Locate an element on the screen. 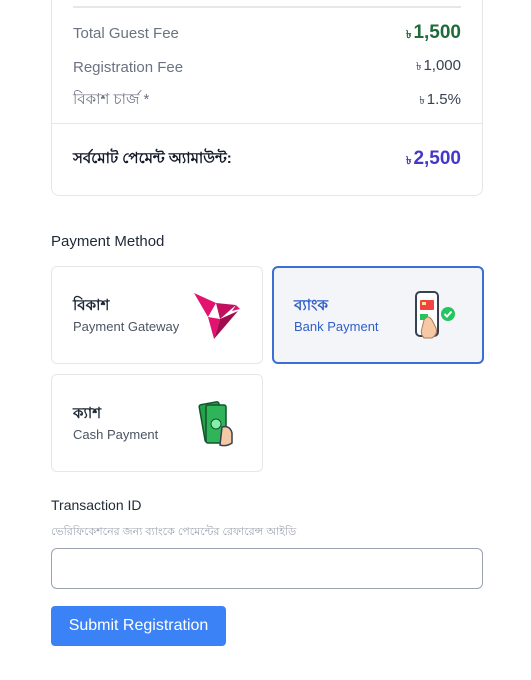 This screenshot has height=680, width=531. payment-option-bank: ব্যাংক Bank Payment is located at coordinates (378, 315).